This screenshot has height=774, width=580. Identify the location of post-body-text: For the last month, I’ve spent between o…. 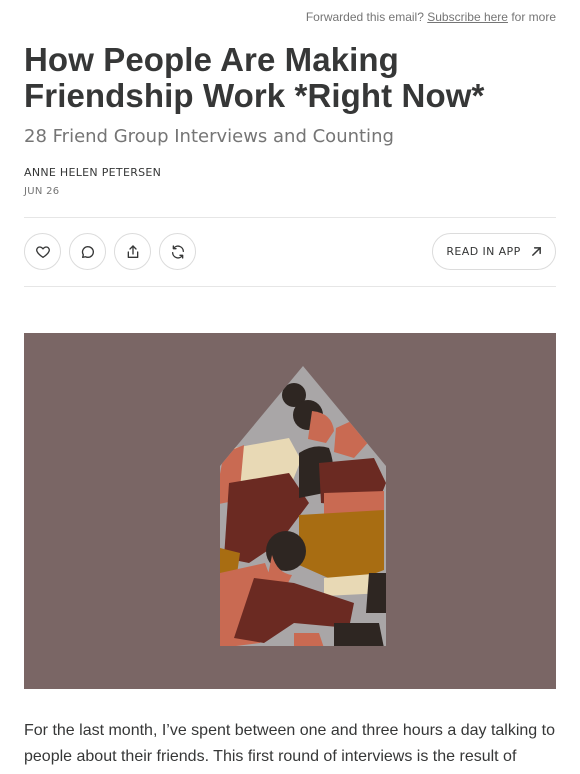
(289, 743).